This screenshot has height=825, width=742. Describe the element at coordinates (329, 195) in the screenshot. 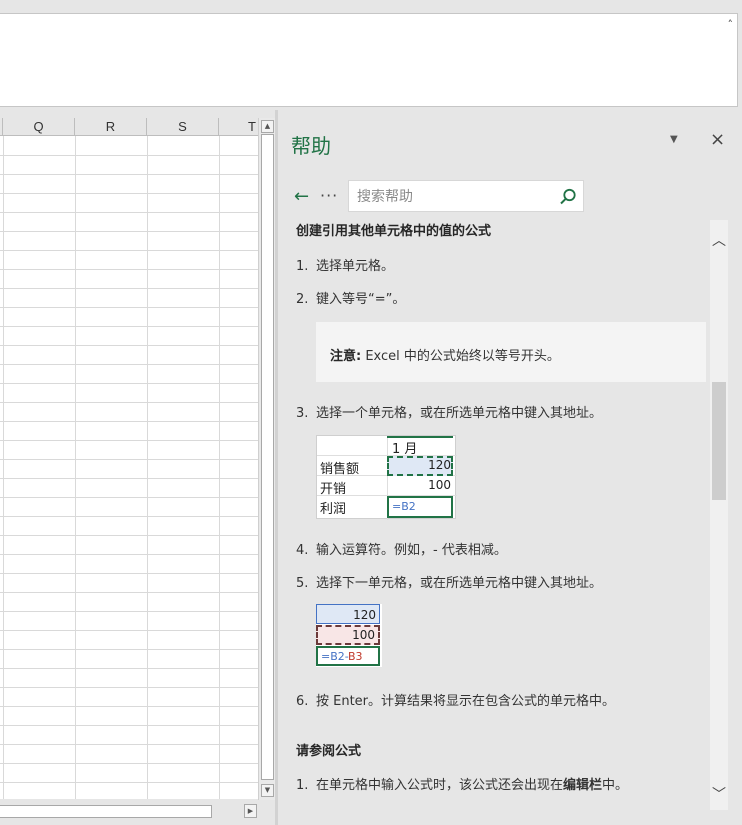

I see `more-icon: ···` at that location.